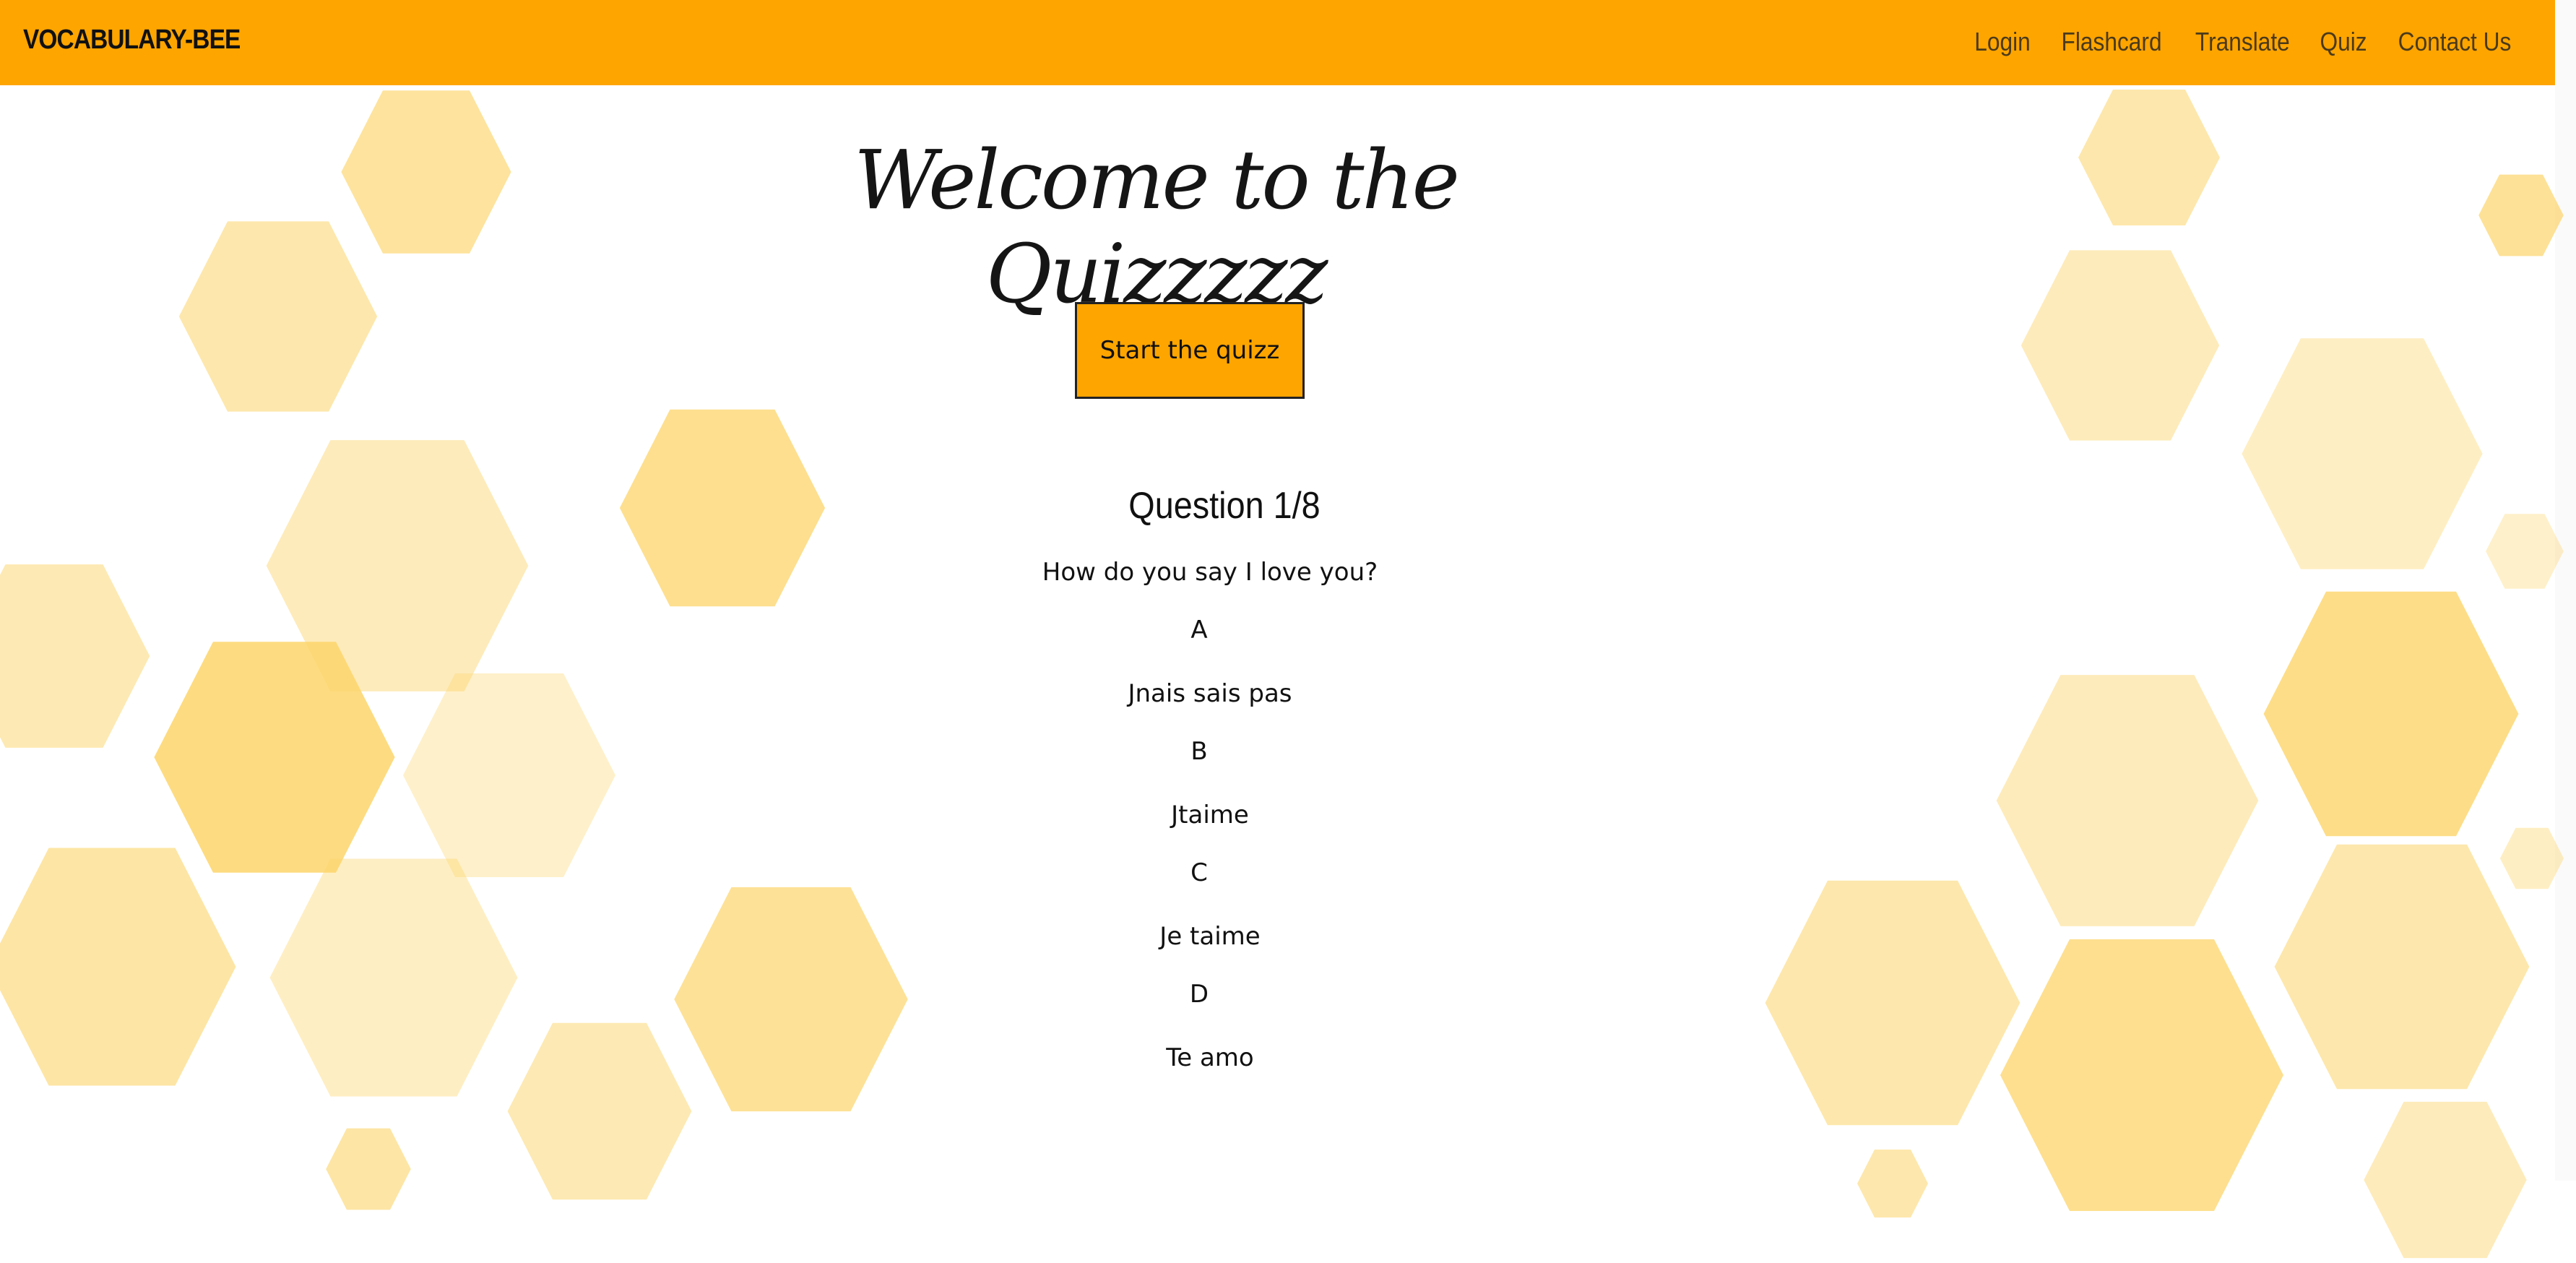  Describe the element at coordinates (1210, 572) in the screenshot. I see `question-text: How do you say I love you?` at that location.